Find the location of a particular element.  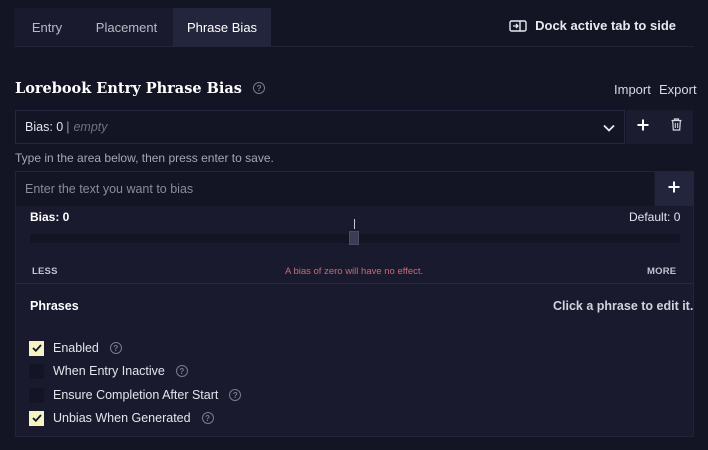

option-enabled: Enabled ? is located at coordinates (75, 348).